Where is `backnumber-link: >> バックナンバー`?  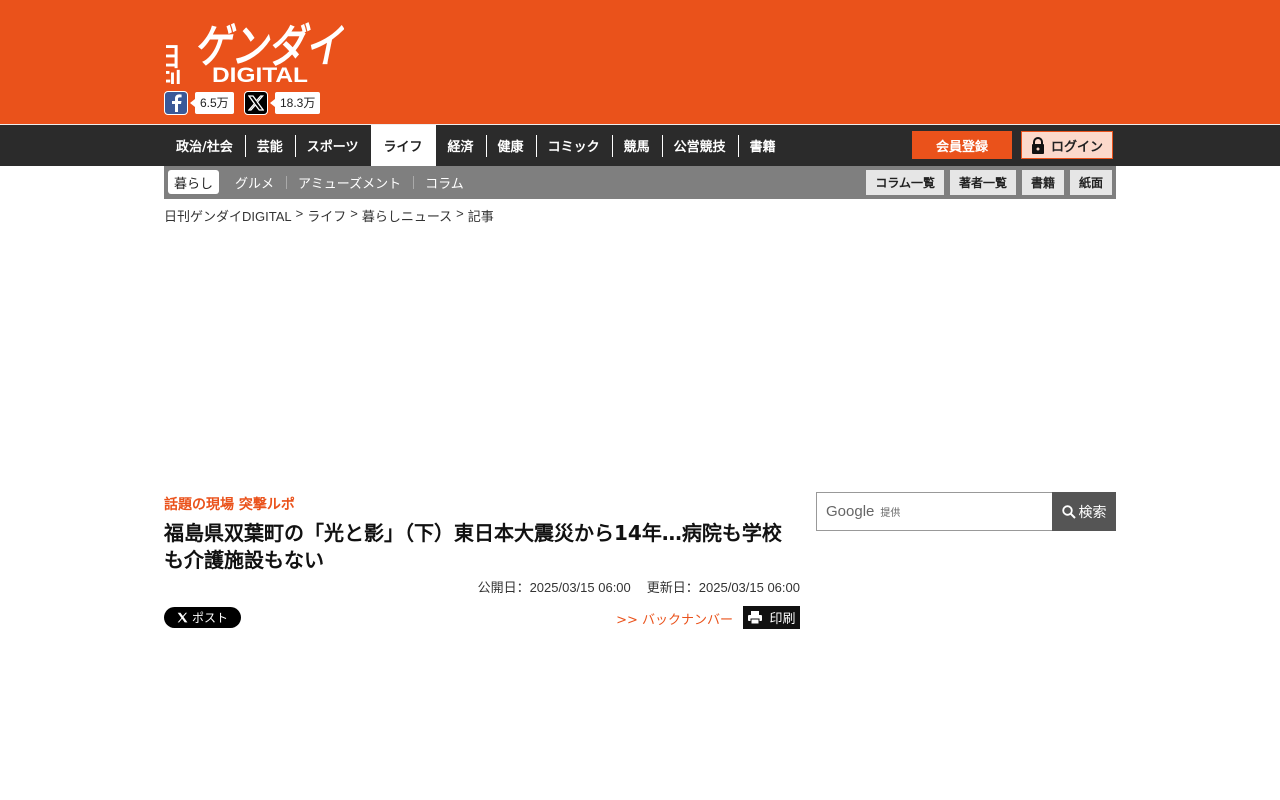
backnumber-link: >> バックナンバー is located at coordinates (674, 618).